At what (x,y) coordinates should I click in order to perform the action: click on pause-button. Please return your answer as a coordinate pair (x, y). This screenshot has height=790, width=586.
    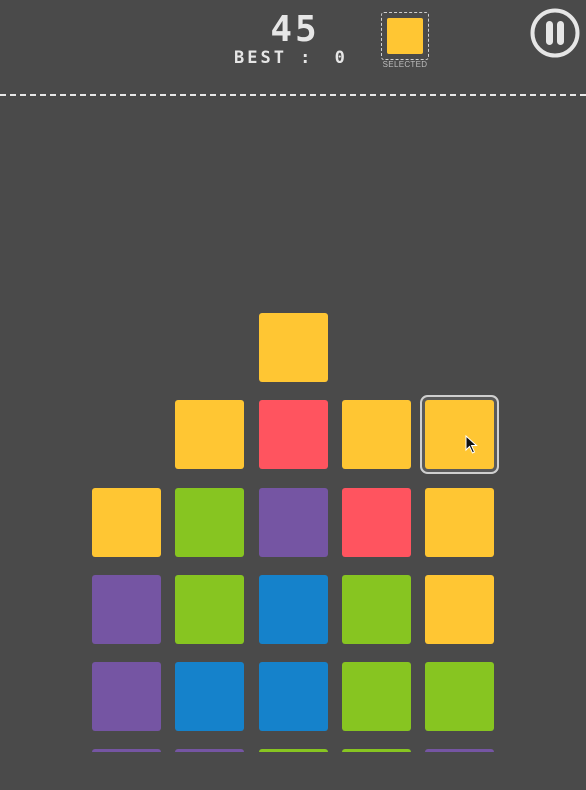
    Looking at the image, I should click on (555, 33).